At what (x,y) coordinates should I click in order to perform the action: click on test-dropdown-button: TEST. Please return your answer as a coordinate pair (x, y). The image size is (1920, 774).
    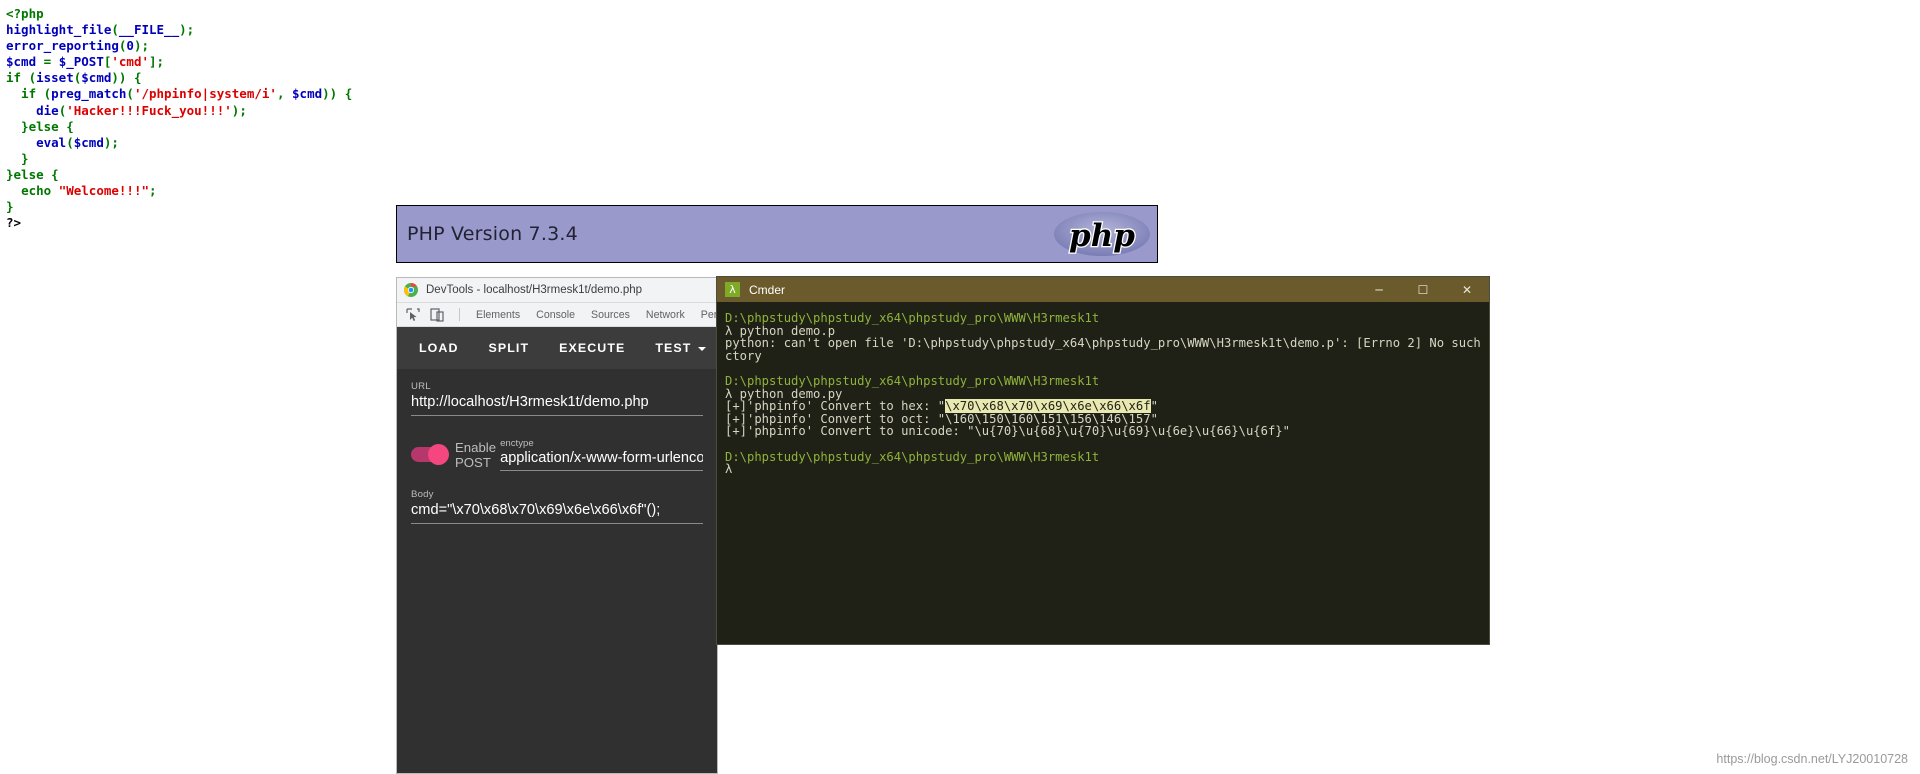
    Looking at the image, I should click on (681, 348).